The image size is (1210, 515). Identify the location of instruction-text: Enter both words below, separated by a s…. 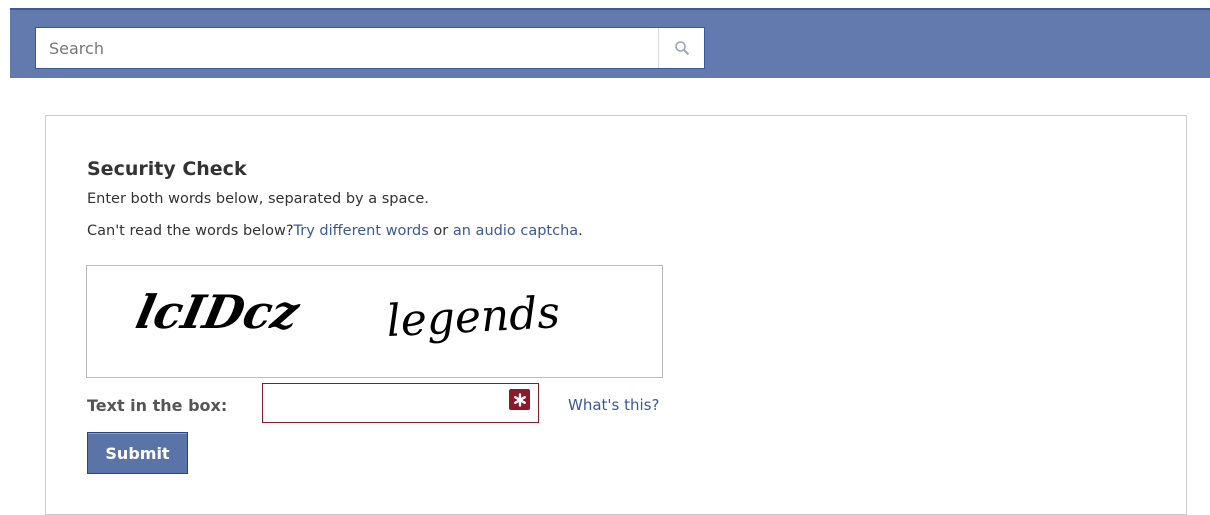
(258, 199).